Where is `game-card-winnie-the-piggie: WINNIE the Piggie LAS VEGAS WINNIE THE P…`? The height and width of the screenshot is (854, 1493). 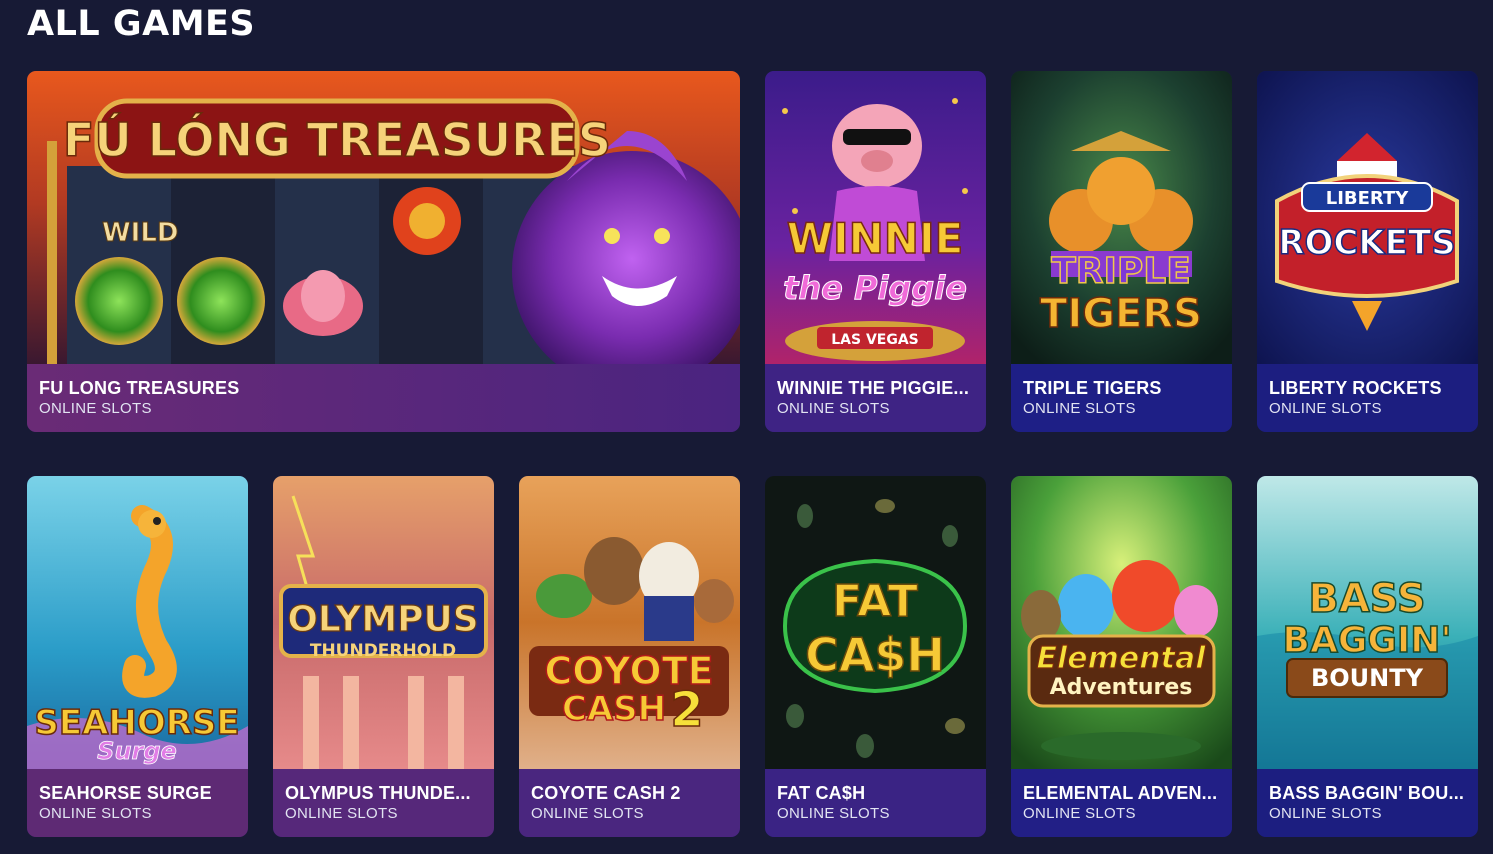
game-card-winnie-the-piggie: WINNIE the Piggie LAS VEGAS WINNIE THE P… is located at coordinates (875, 251).